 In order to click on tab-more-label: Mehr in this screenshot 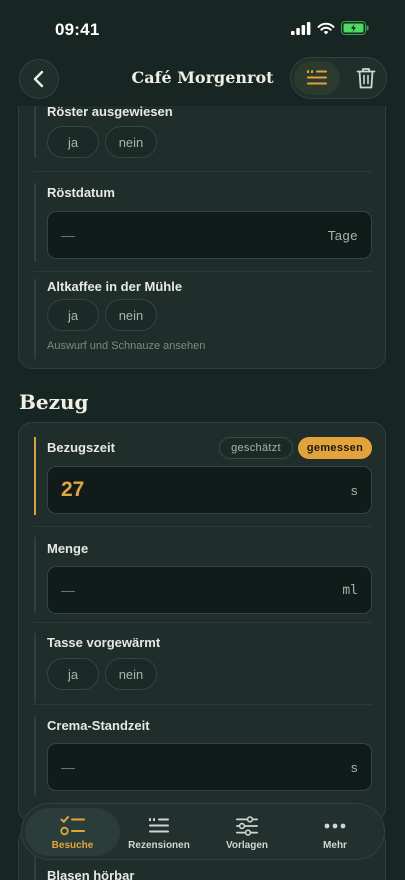, I will do `click(335, 845)`.